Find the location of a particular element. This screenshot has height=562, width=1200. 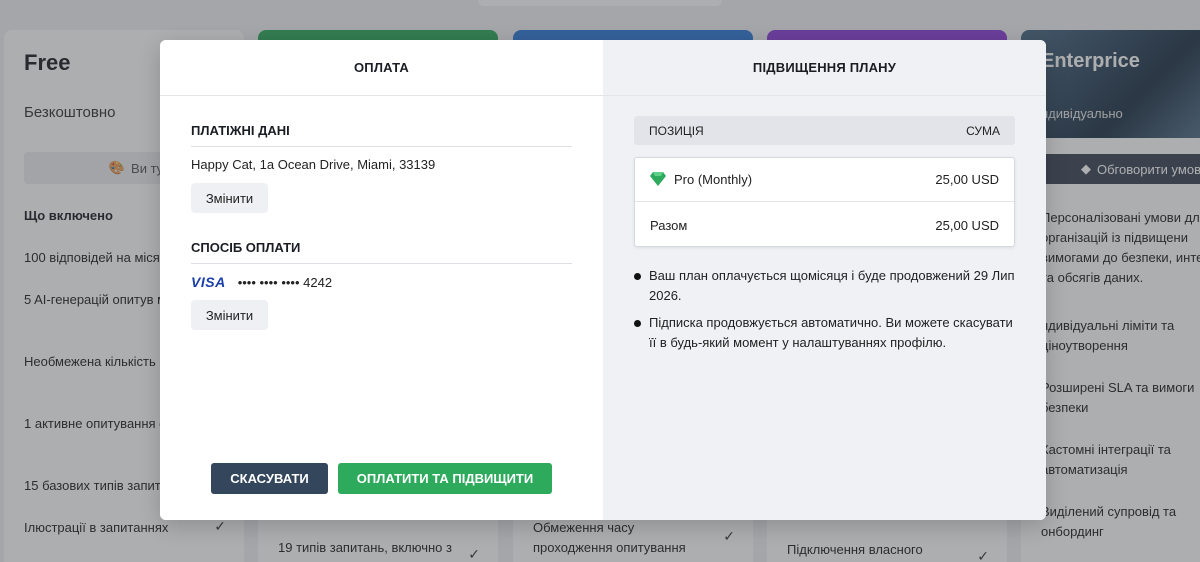

summary-table: Pro (Monthly) 25,00 USD Разом 25,00 USD is located at coordinates (824, 202).